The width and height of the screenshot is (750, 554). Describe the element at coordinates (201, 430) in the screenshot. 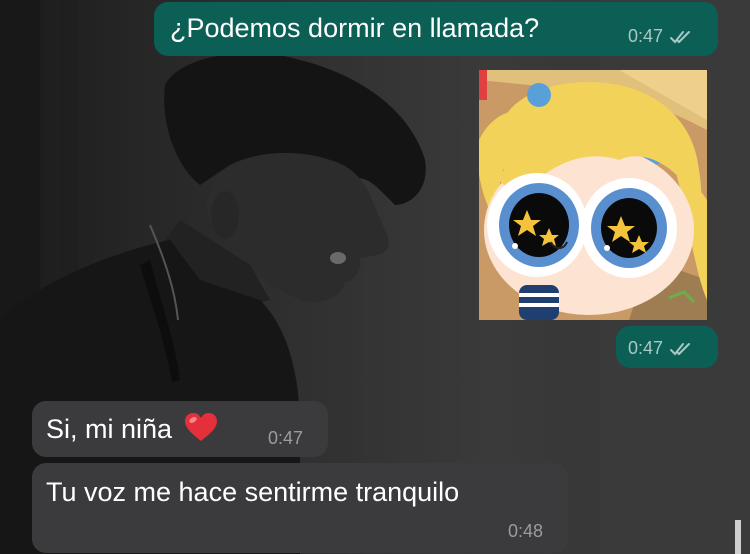

I see `heart-emoji-icon` at that location.